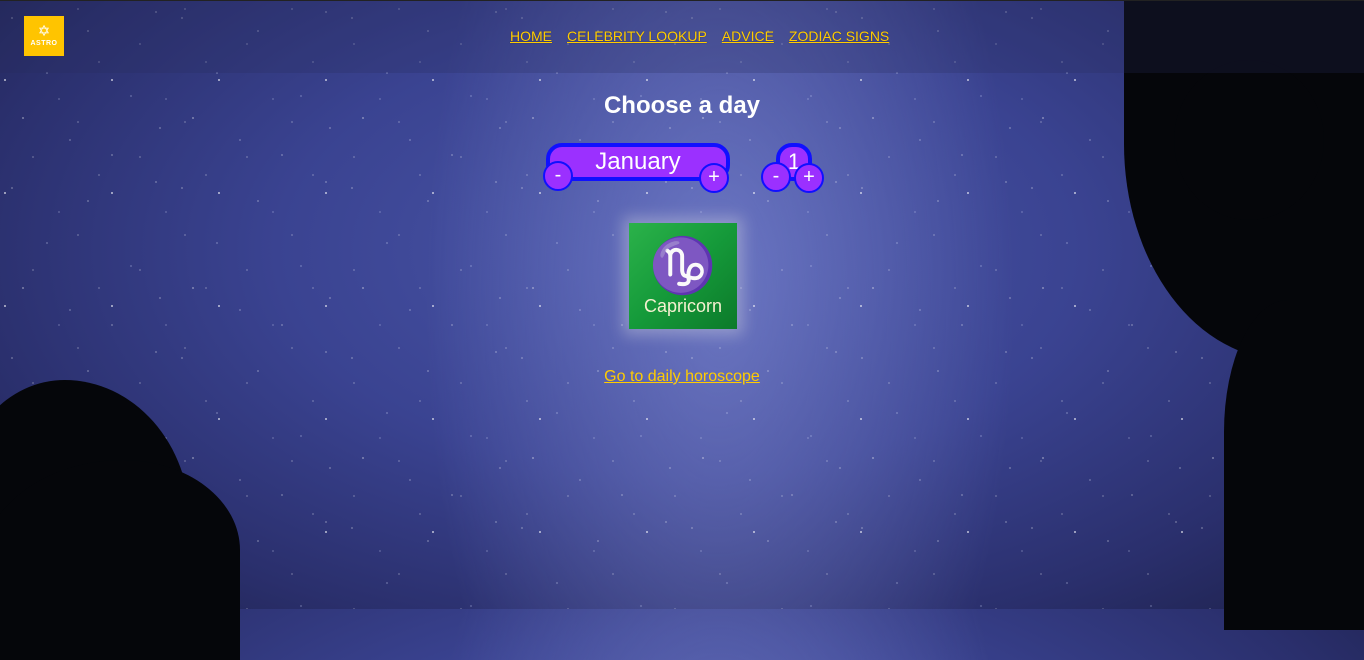 This screenshot has width=1364, height=660. I want to click on nav-celebrity-lookup: CELEBRITY LOOKUP, so click(637, 36).